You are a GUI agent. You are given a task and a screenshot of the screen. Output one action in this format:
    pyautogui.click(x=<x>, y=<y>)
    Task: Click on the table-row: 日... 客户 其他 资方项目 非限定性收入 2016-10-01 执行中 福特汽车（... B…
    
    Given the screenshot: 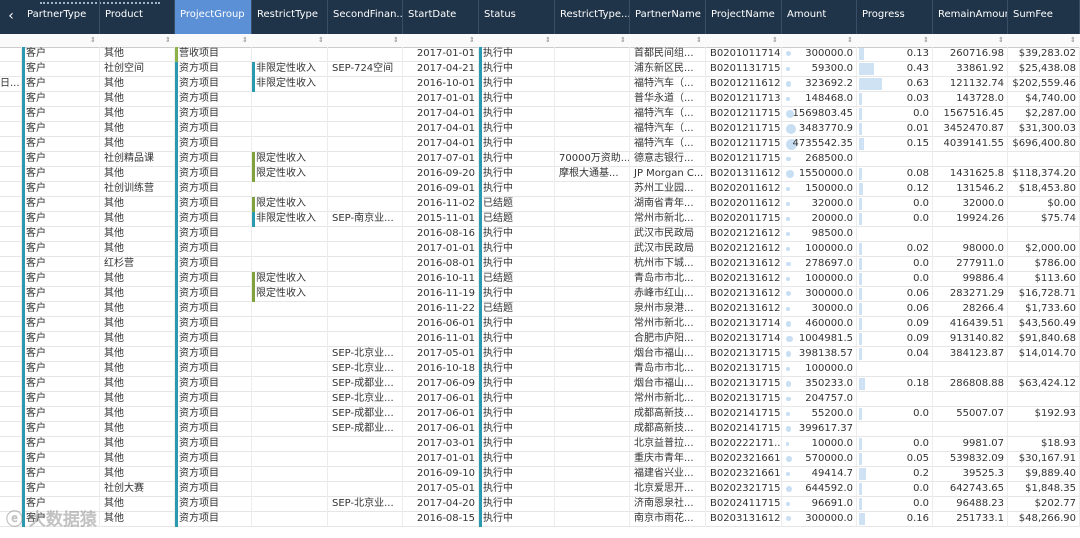 What is the action you would take?
    pyautogui.click(x=540, y=84)
    